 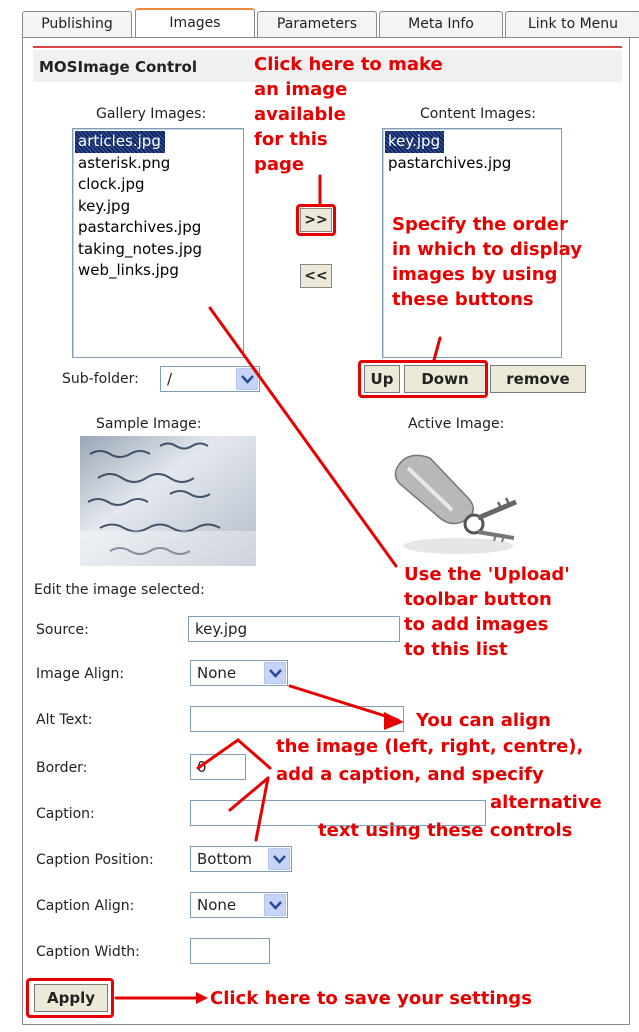 What do you see at coordinates (410, 774) in the screenshot?
I see `annotation-align-line3: add a caption, and specify` at bounding box center [410, 774].